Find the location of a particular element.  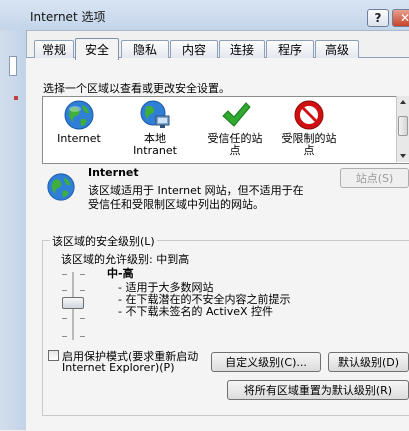

intranet-icon is located at coordinates (155, 114).